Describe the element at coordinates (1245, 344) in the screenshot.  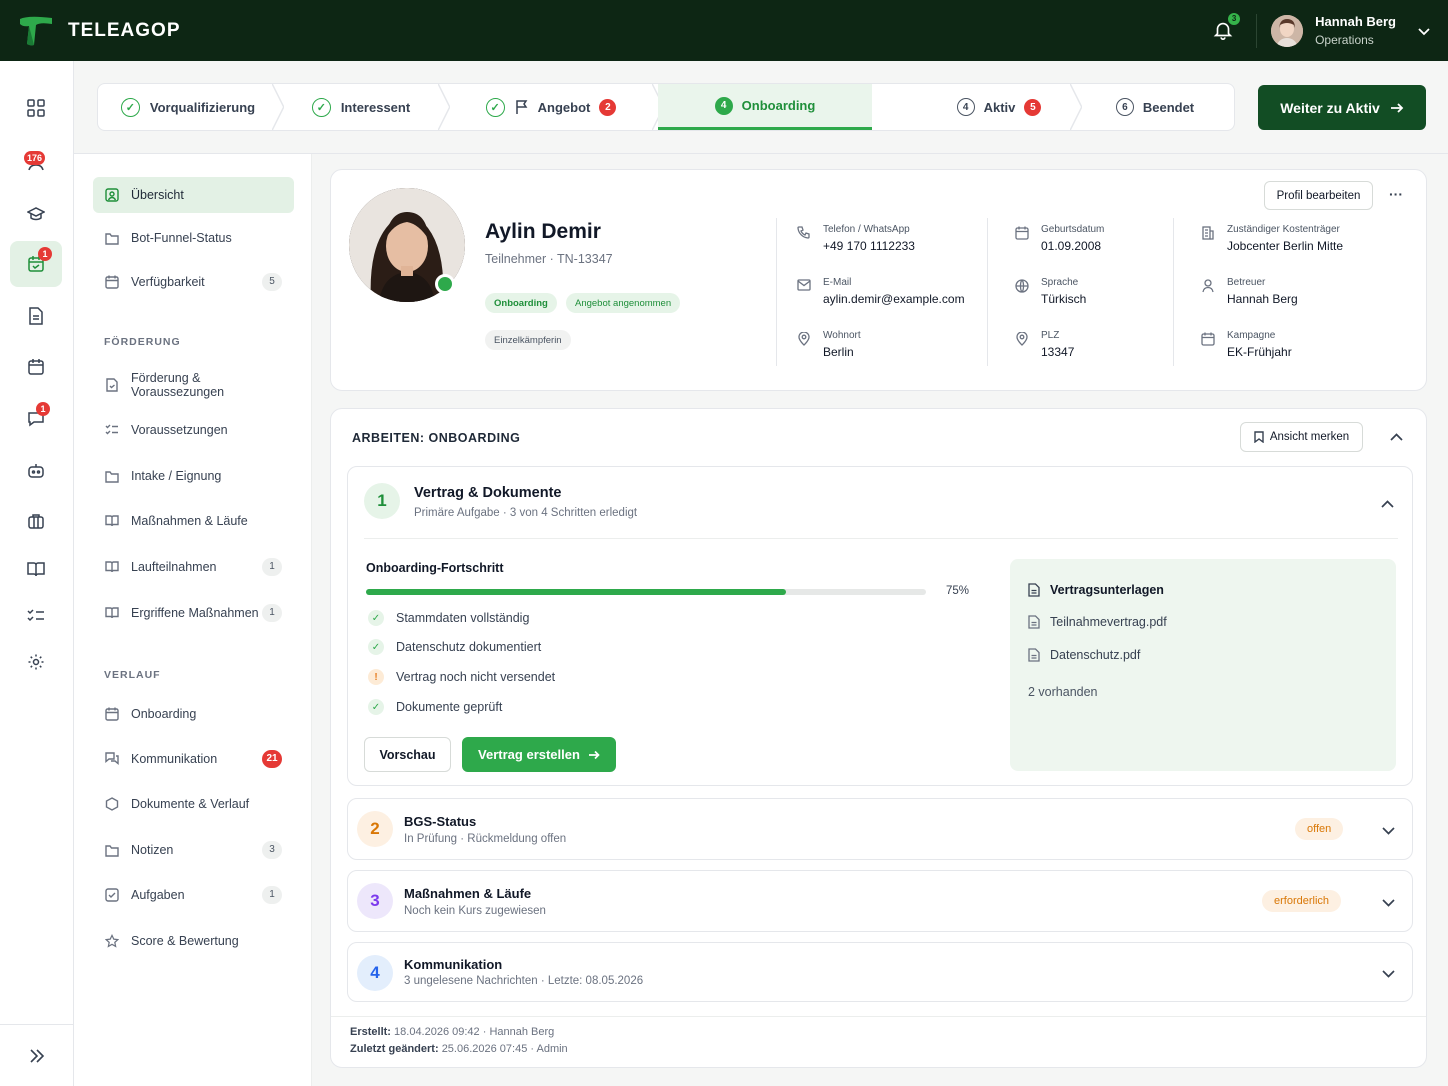
I see `field-kampagne: Kampagne EK-Frühjahr` at that location.